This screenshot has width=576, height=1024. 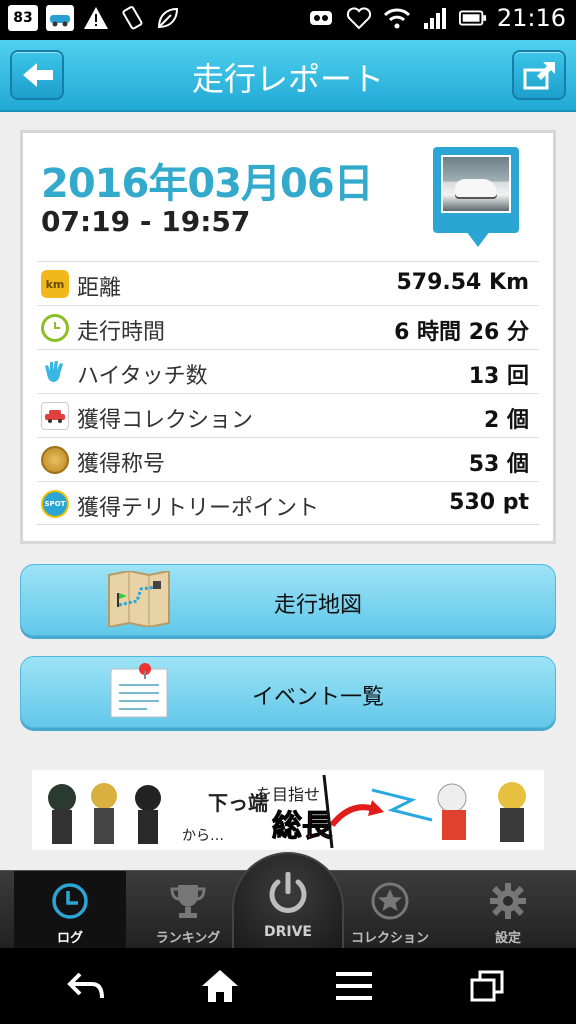 What do you see at coordinates (288, 415) in the screenshot?
I see `stat-row-collection: 獲得コレクション 2 個` at bounding box center [288, 415].